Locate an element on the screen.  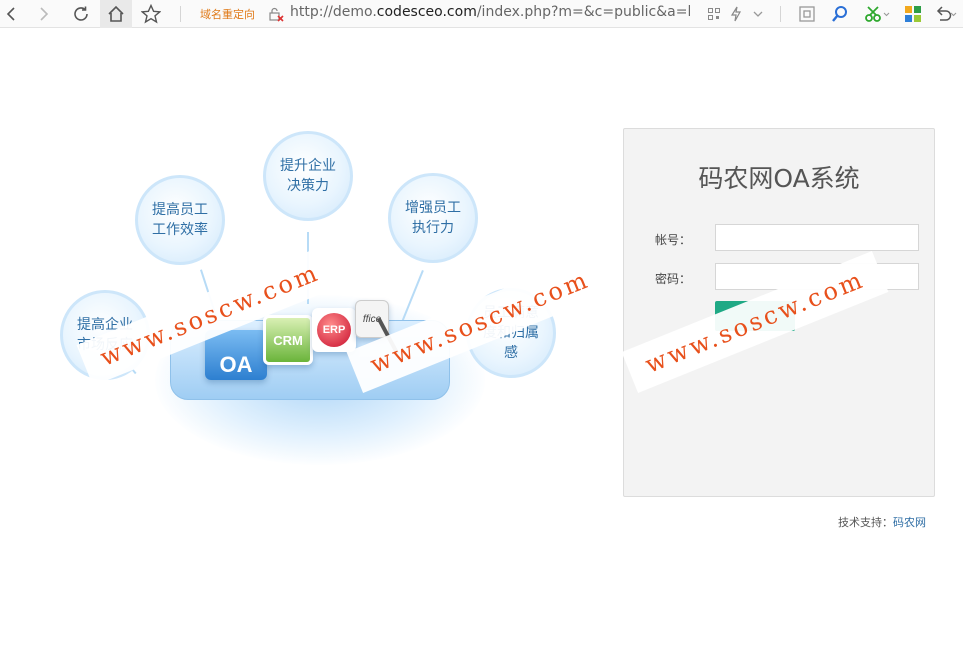
scissors-icon is located at coordinates (877, 14).